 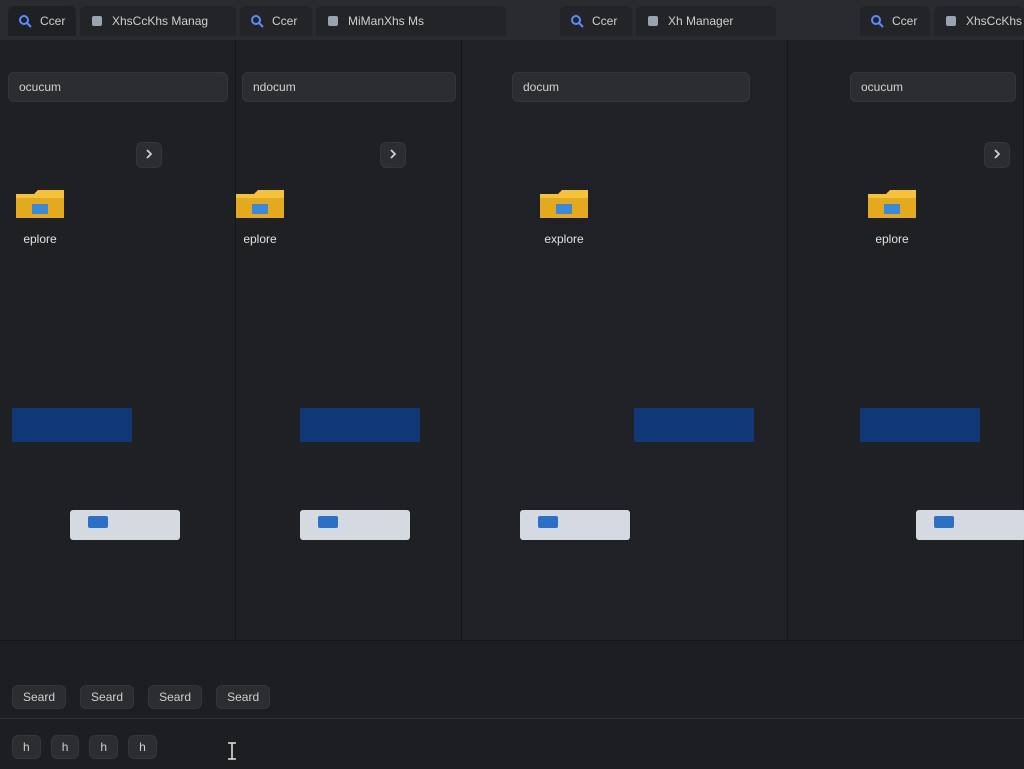 What do you see at coordinates (541, 87) in the screenshot?
I see `address-bar-3-text: docum` at bounding box center [541, 87].